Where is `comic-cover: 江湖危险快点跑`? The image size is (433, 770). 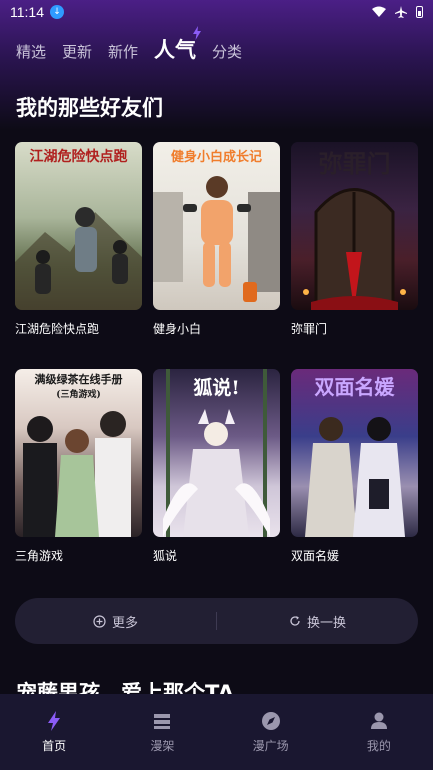
comic-cover: 江湖危险快点跑 is located at coordinates (78, 226).